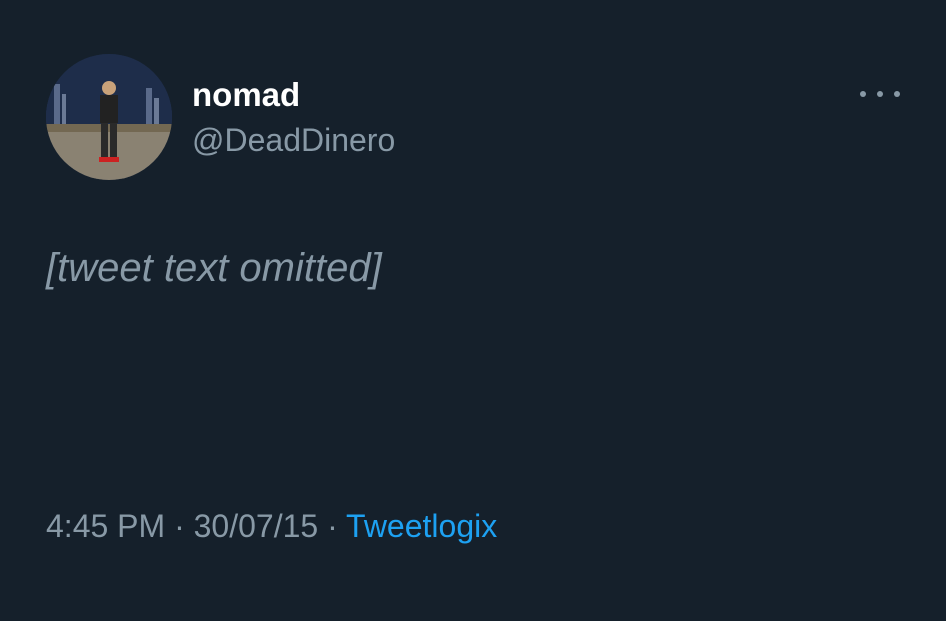  Describe the element at coordinates (246, 95) in the screenshot. I see `author-name: nomad` at that location.